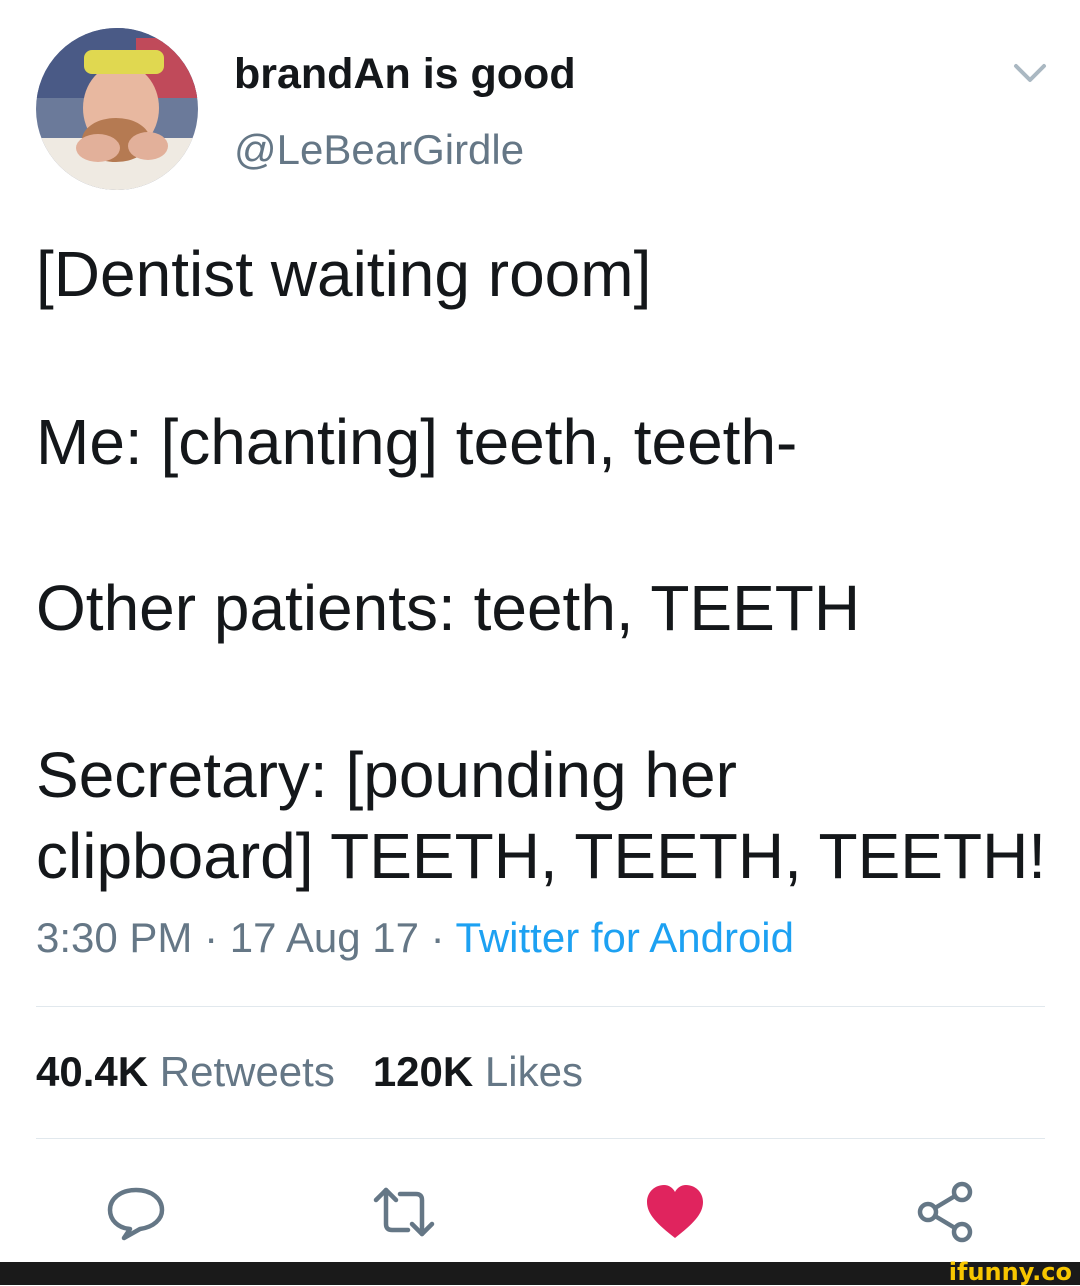 The width and height of the screenshot is (1080, 1286). What do you see at coordinates (247, 1071) in the screenshot?
I see `retweets-label: Retweets` at bounding box center [247, 1071].